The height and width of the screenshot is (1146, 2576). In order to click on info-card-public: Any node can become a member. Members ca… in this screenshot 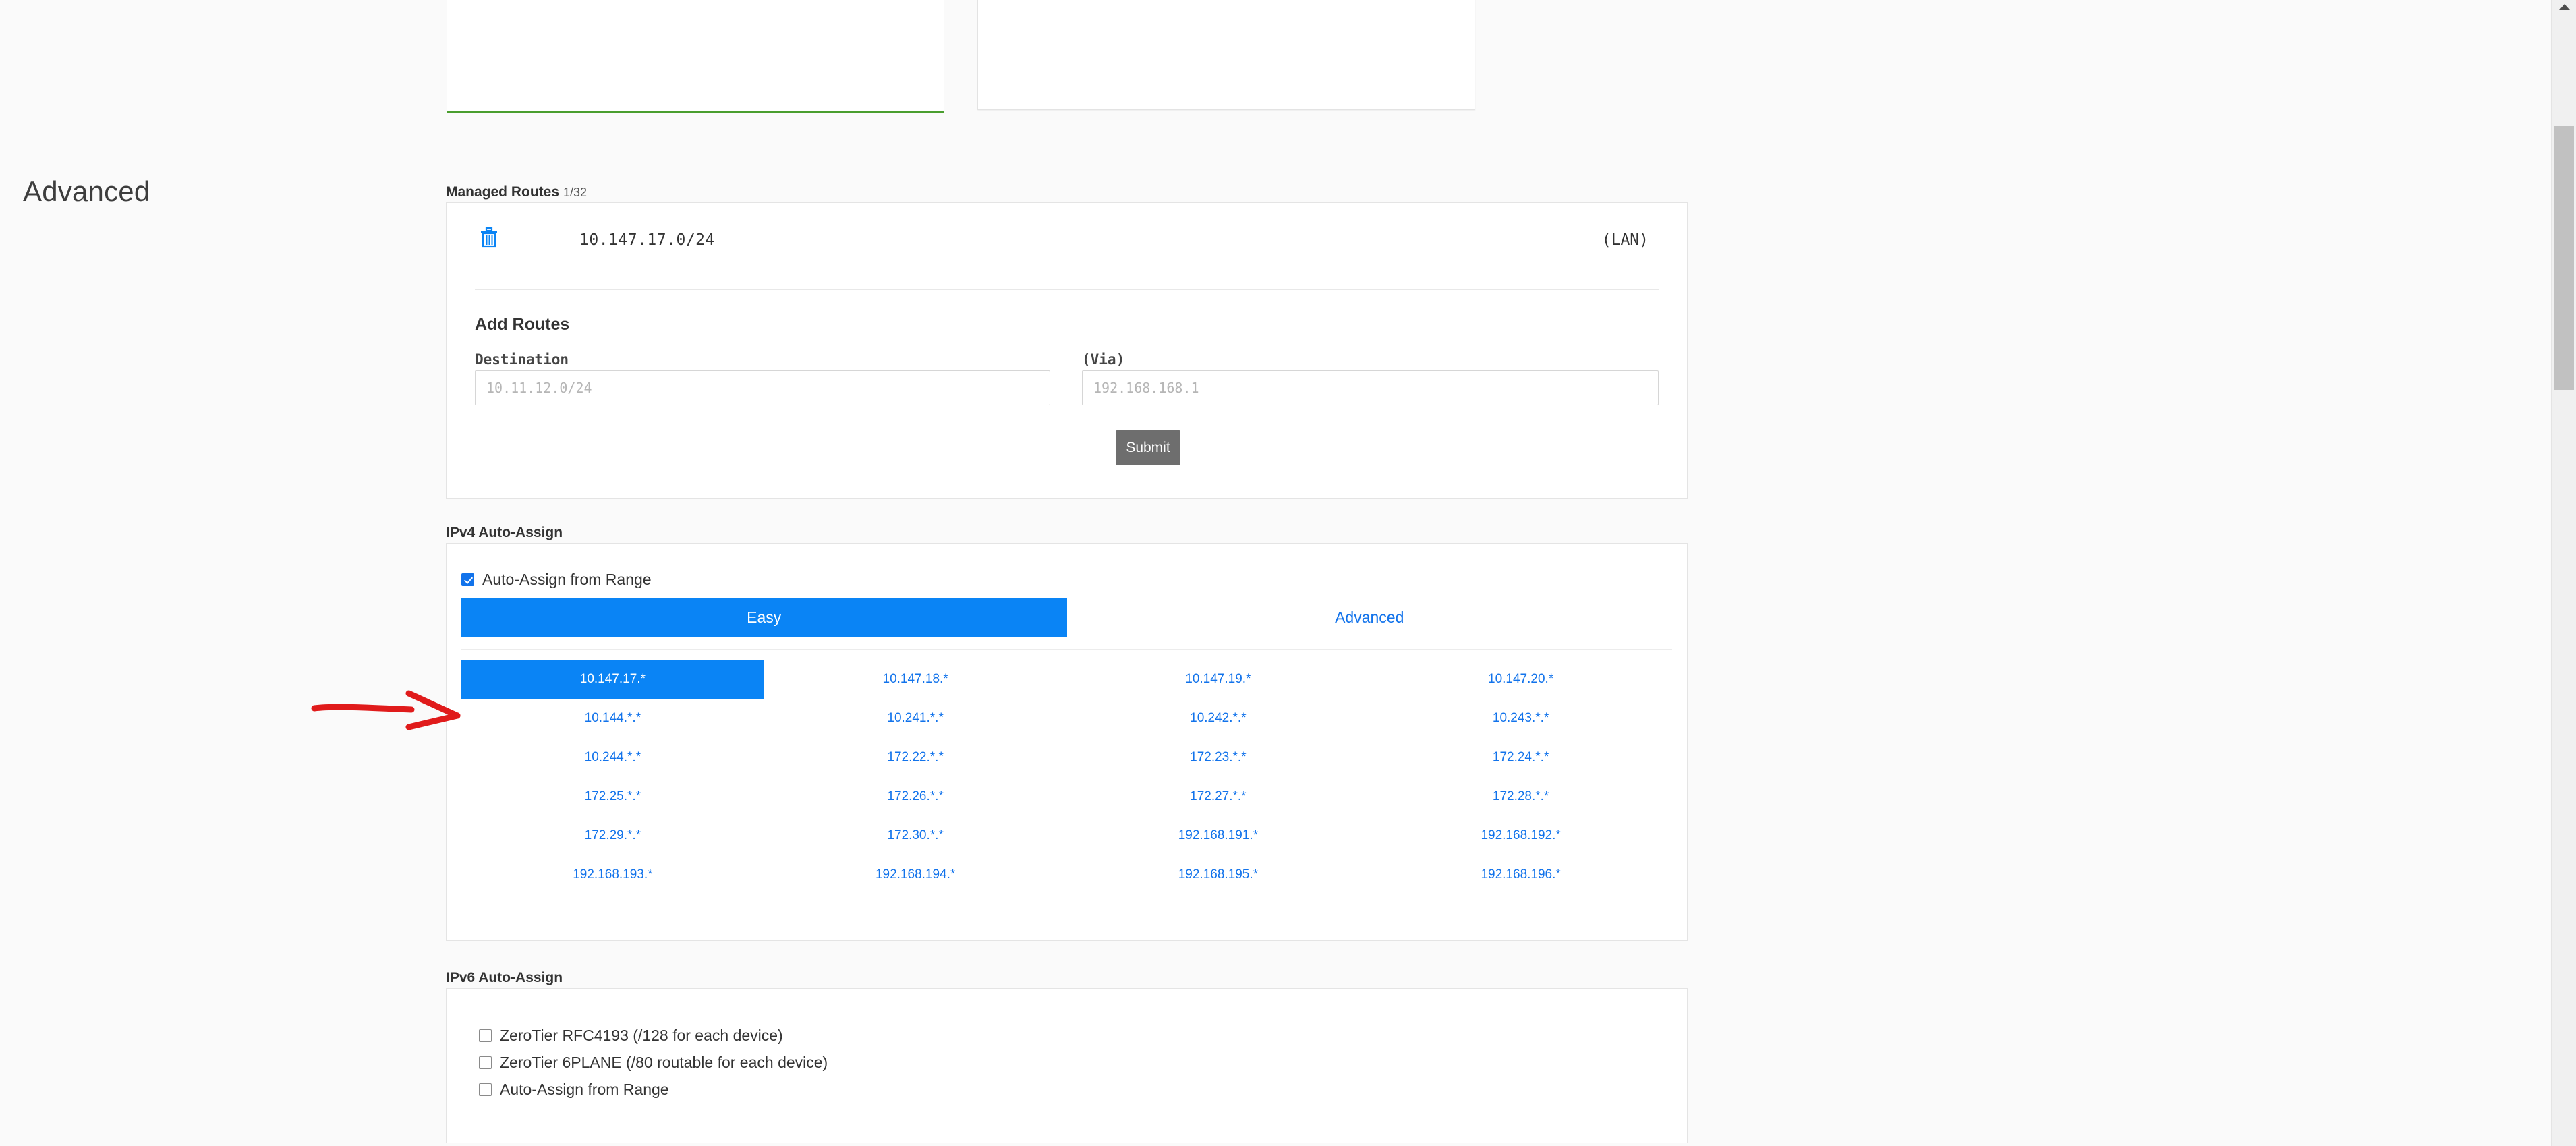, I will do `click(1226, 55)`.